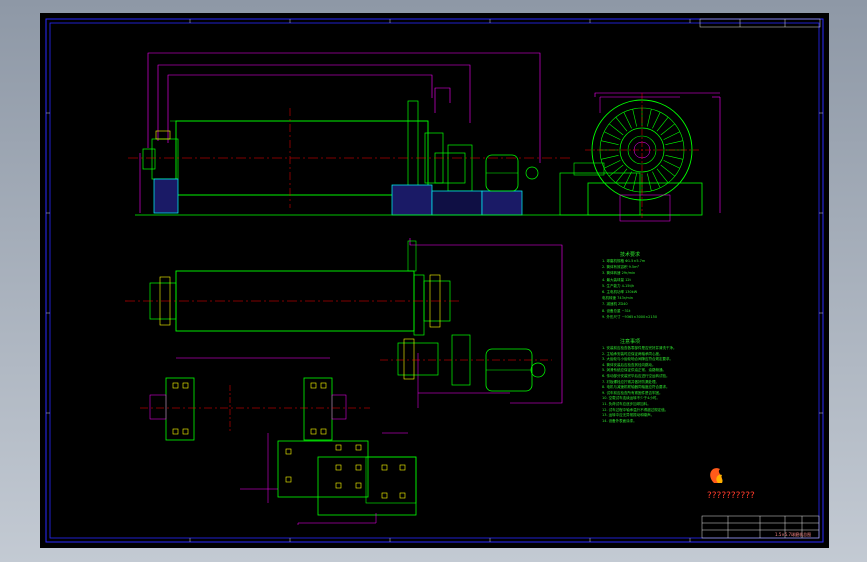  Describe the element at coordinates (639, 348) in the screenshot. I see `notes-item: 1. 安装前应检查各零部件是否完好并清洗干净。` at that location.